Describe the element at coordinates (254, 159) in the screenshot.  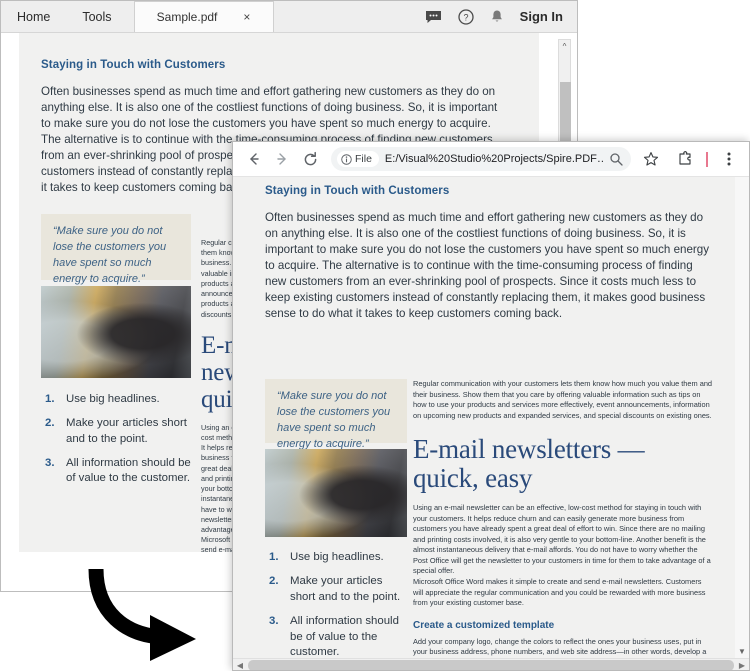
I see `back-button` at that location.